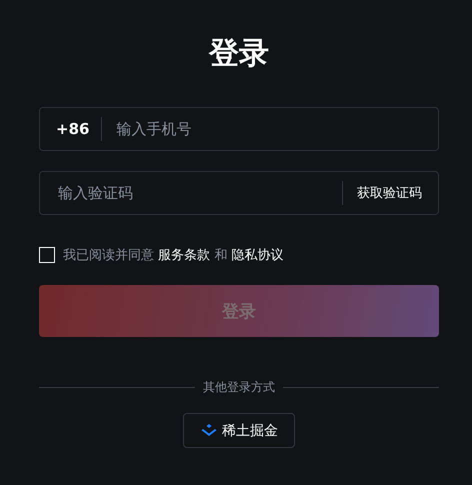  I want to click on phone-field: +86 输入手机号, so click(239, 129).